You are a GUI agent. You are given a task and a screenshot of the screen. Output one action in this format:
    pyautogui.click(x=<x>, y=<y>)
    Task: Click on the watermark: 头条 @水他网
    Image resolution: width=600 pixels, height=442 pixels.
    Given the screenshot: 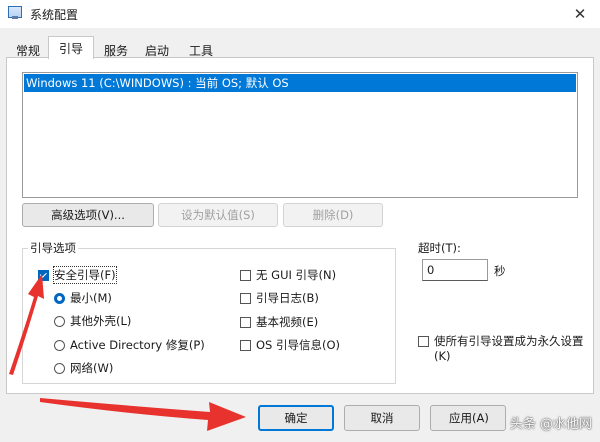 What is the action you would take?
    pyautogui.click(x=550, y=424)
    